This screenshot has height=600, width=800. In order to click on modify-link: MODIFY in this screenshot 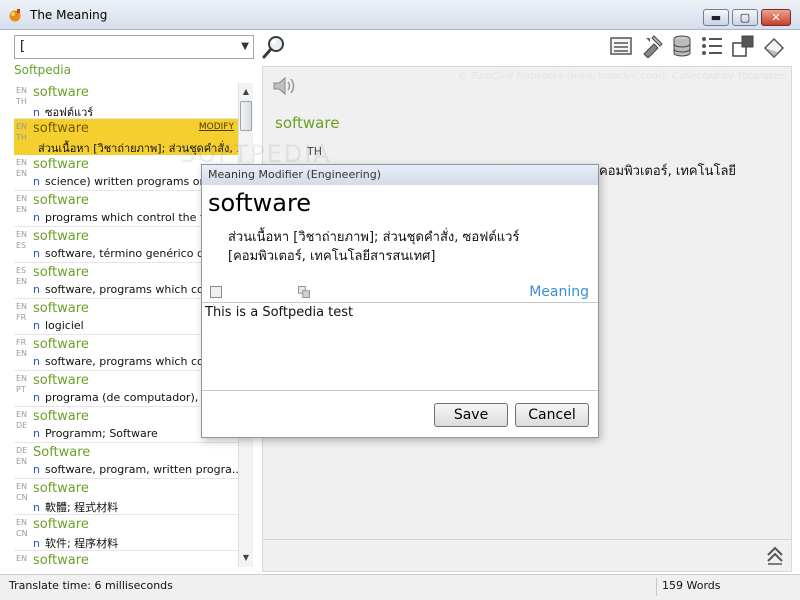, I will do `click(216, 127)`.